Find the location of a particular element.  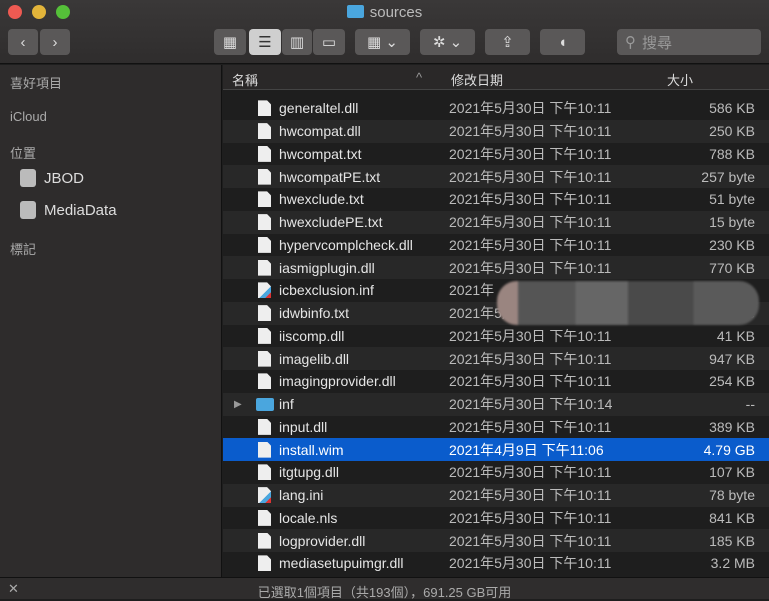

file-row: logprovider.dll 2021年5月30日 下午10:11 185 KB is located at coordinates (496, 540).